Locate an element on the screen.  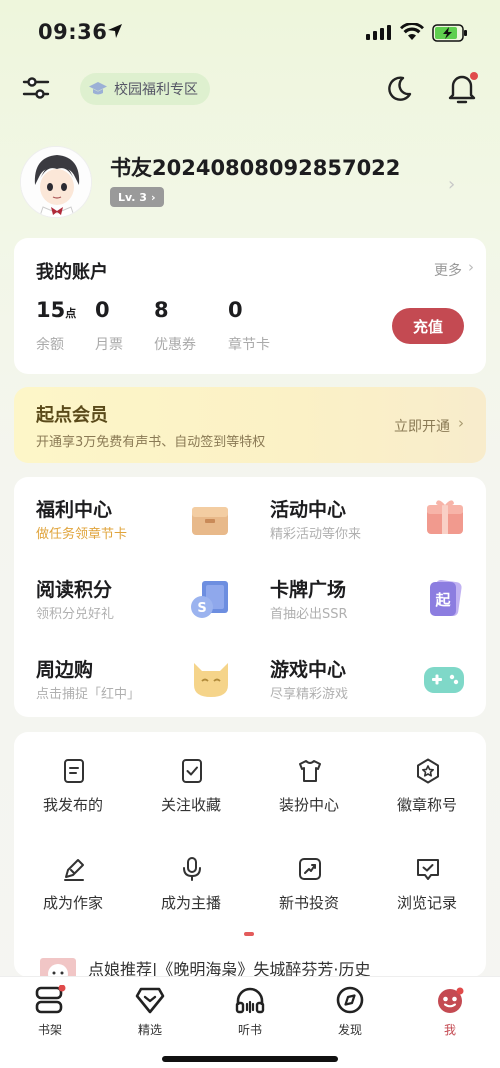
balance-label: 余额 is located at coordinates (50, 345).